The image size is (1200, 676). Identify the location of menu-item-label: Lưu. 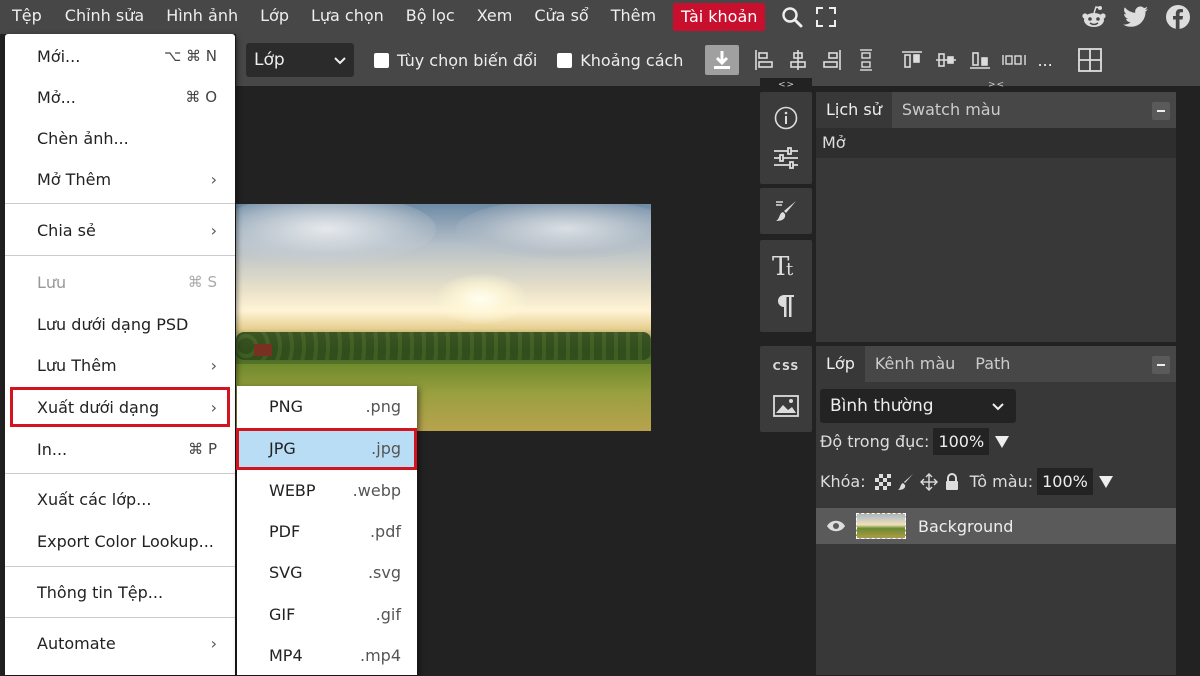
(52, 282).